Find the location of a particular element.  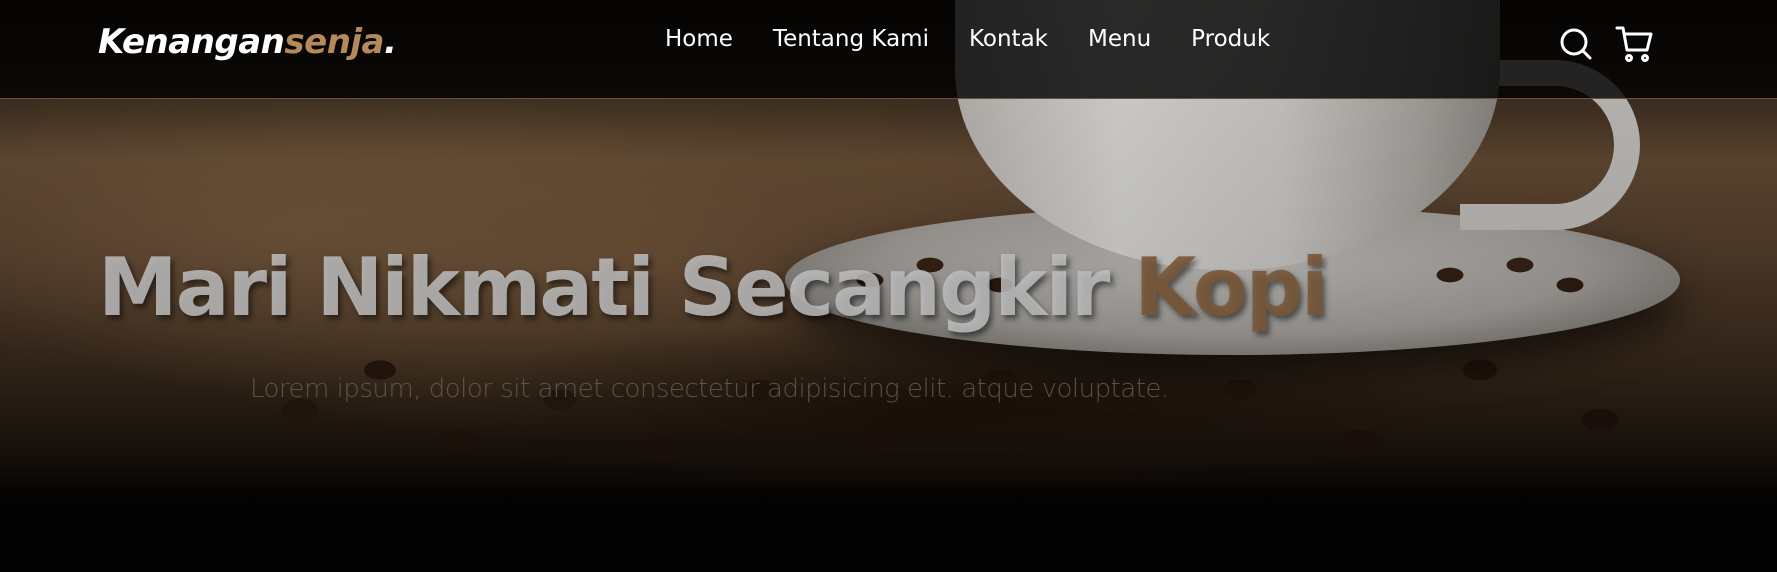

nav-link-tentang-kami: Tentang Kami is located at coordinates (851, 39).